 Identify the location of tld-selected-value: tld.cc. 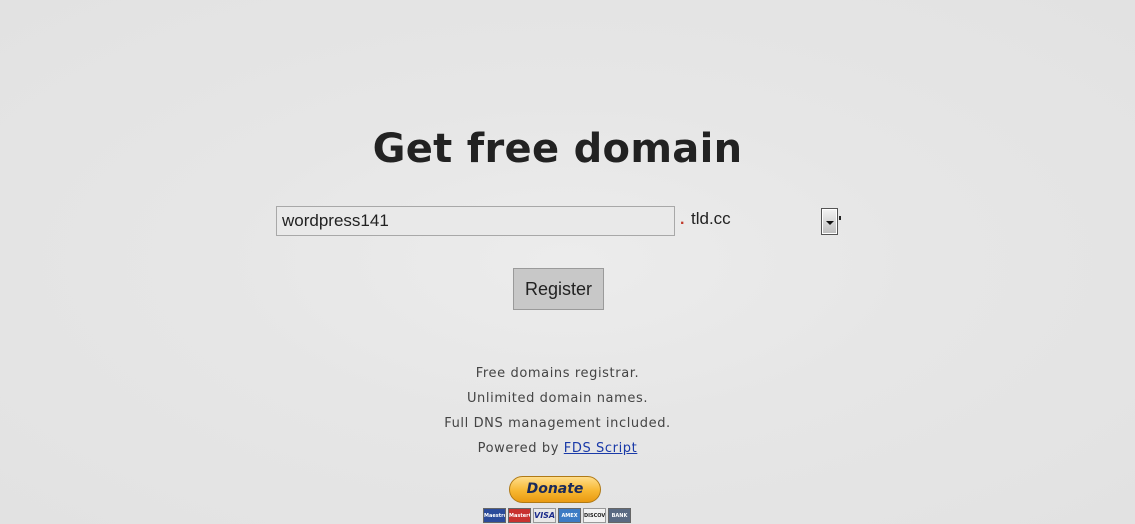
(711, 218).